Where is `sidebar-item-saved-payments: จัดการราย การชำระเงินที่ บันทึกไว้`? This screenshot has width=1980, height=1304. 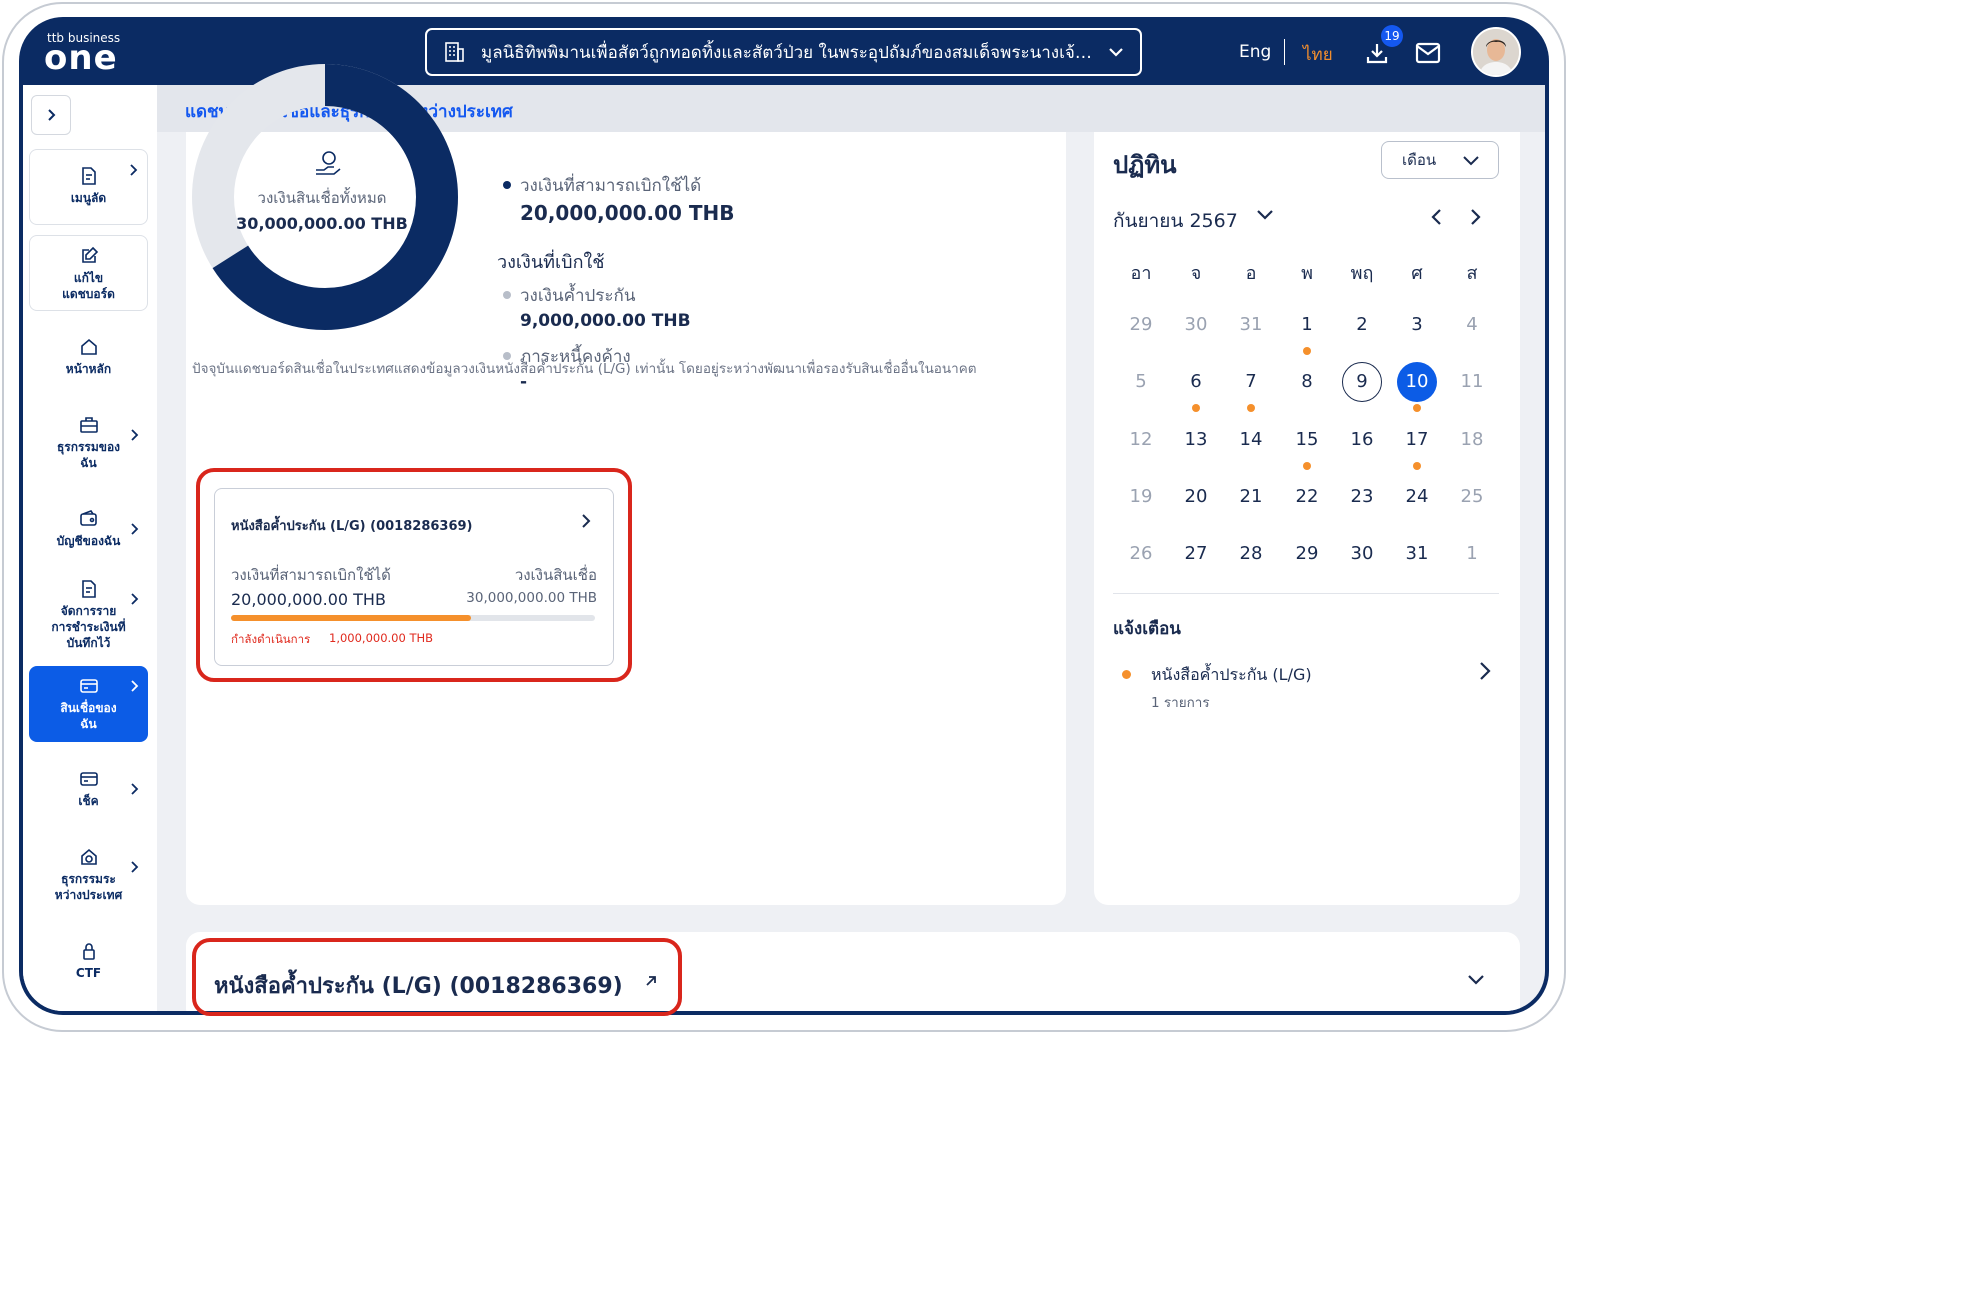
sidebar-item-saved-payments: จัดการราย การชำระเงินที่ บันทึกไว้ is located at coordinates (88, 621).